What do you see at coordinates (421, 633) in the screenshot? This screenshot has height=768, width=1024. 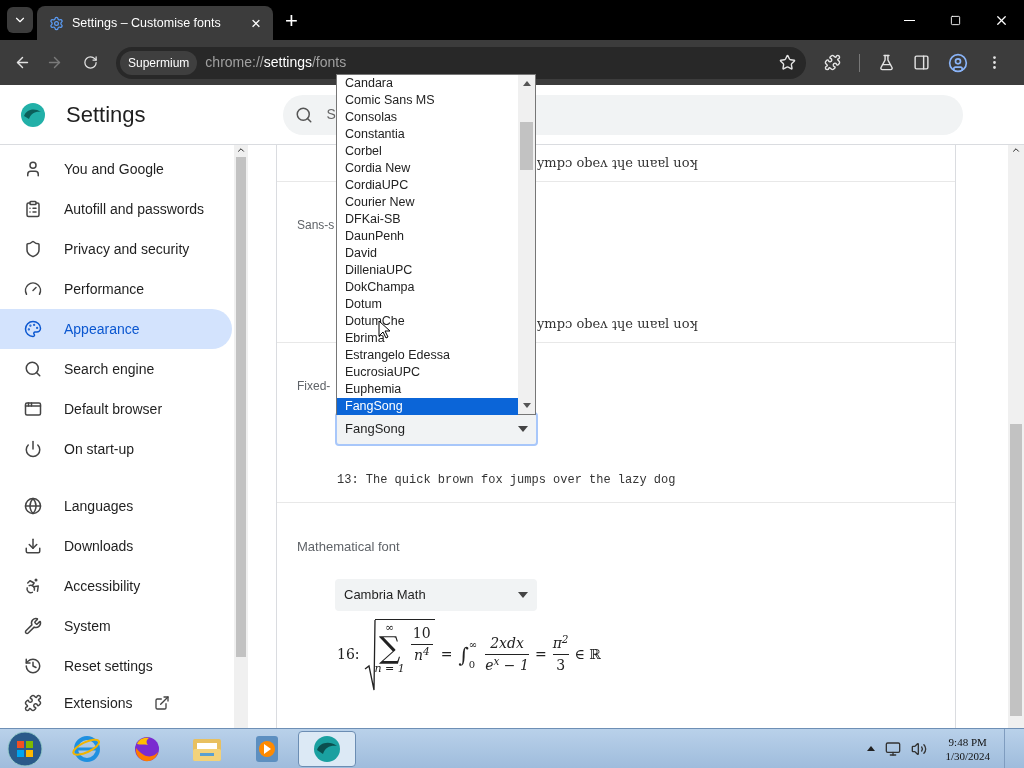 I see `fraction-numerator: 10` at bounding box center [421, 633].